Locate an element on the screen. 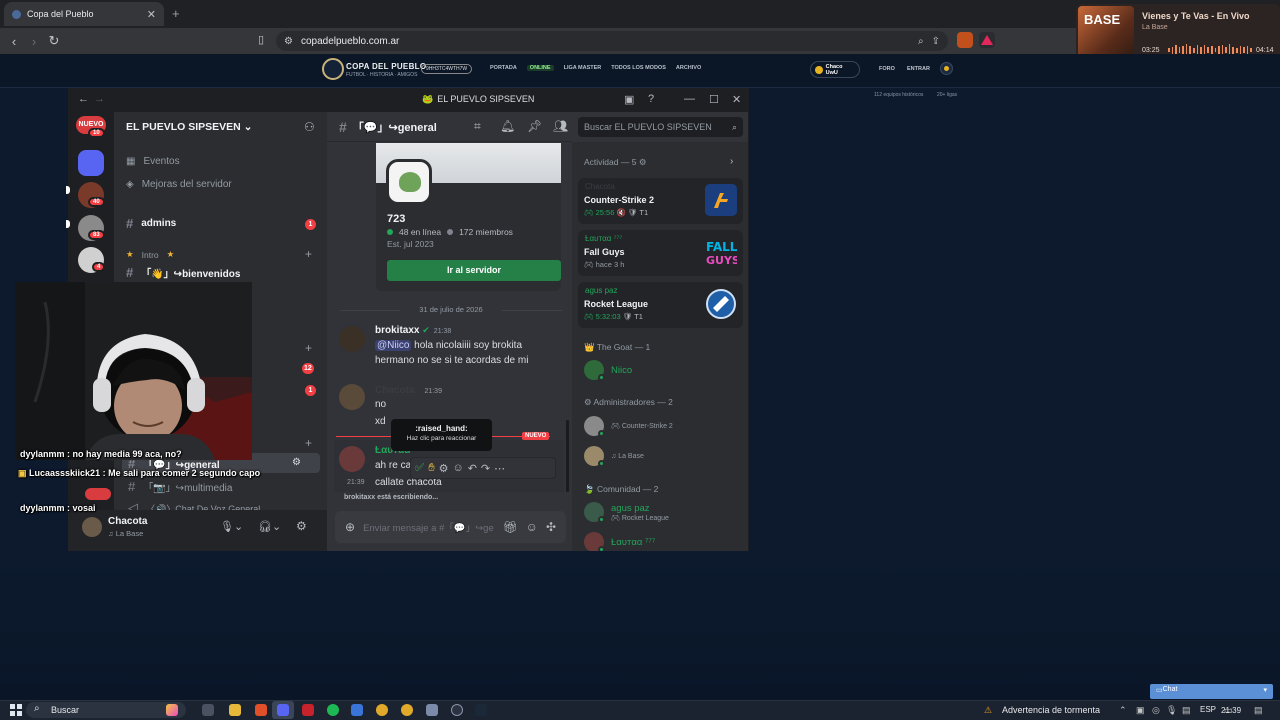  reload-icon: ↻ is located at coordinates (54, 41).